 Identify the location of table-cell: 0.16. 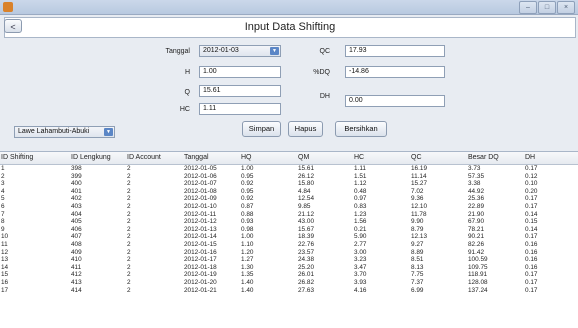
(531, 260).